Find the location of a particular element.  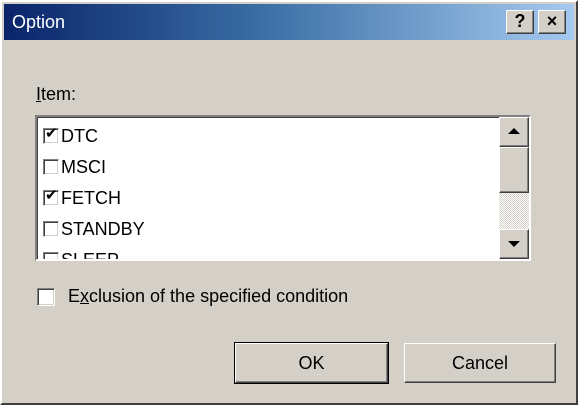

vertical-scrollbar is located at coordinates (514, 188).